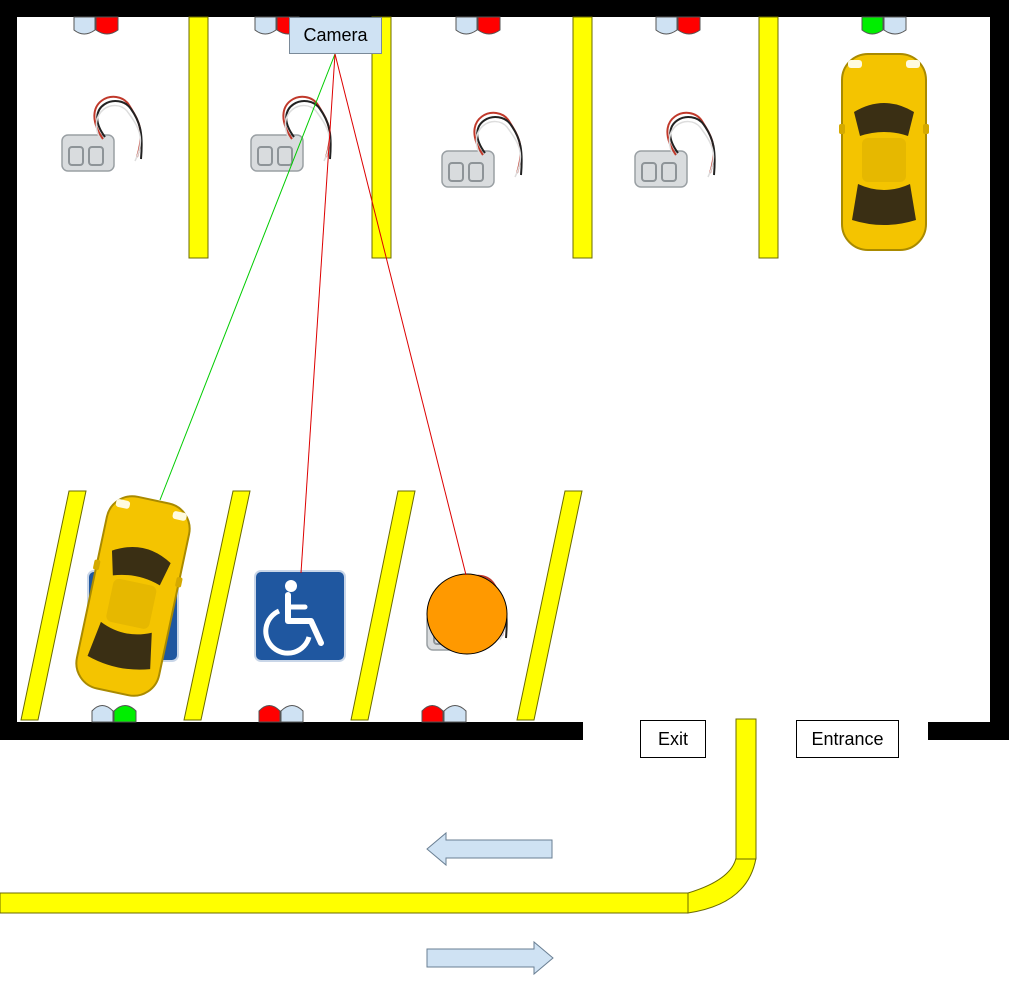 The height and width of the screenshot is (1006, 1009). Describe the element at coordinates (999, 370) in the screenshot. I see `wall-right` at that location.